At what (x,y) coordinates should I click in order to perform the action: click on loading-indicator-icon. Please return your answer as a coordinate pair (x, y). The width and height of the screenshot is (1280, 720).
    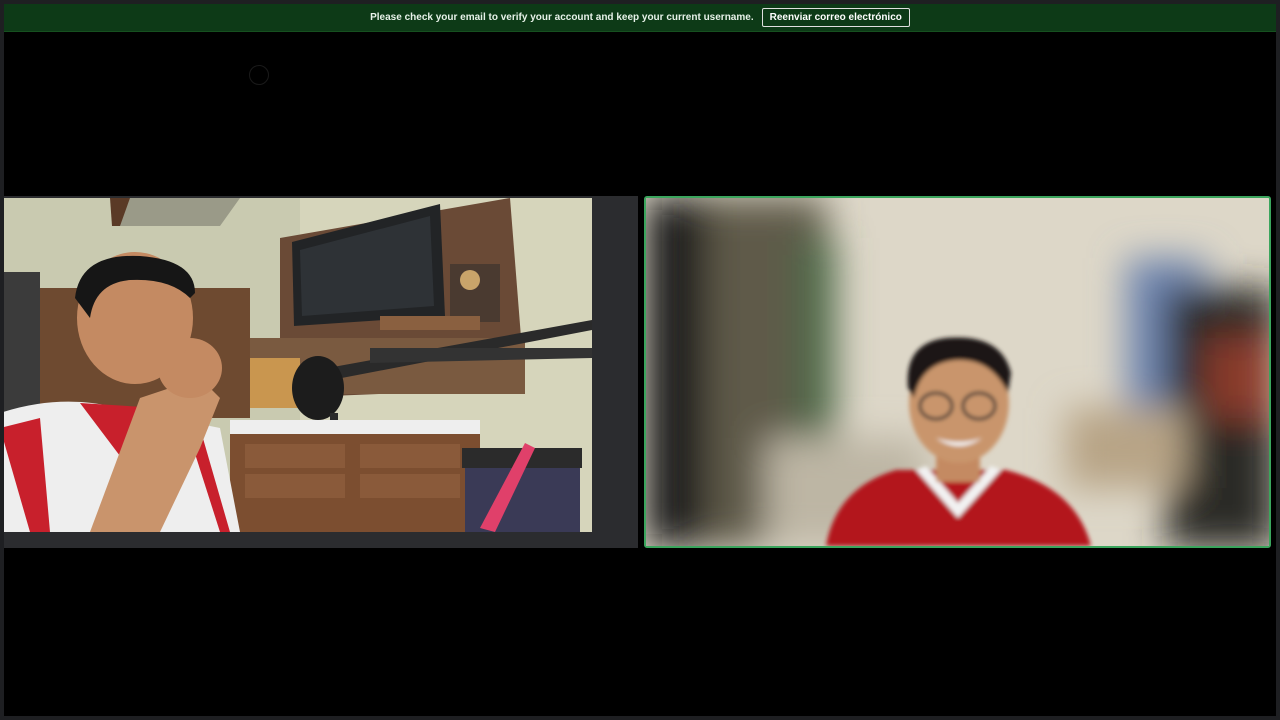
    Looking at the image, I should click on (259, 75).